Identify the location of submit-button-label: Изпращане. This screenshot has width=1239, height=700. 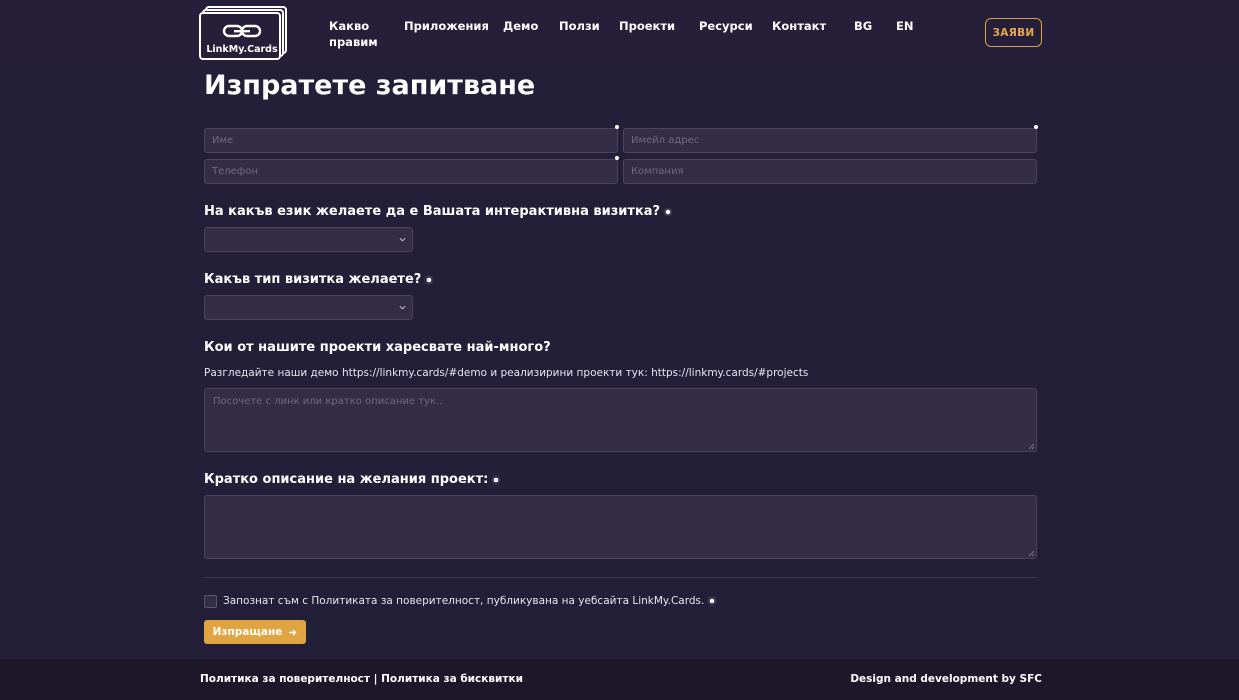
(247, 632).